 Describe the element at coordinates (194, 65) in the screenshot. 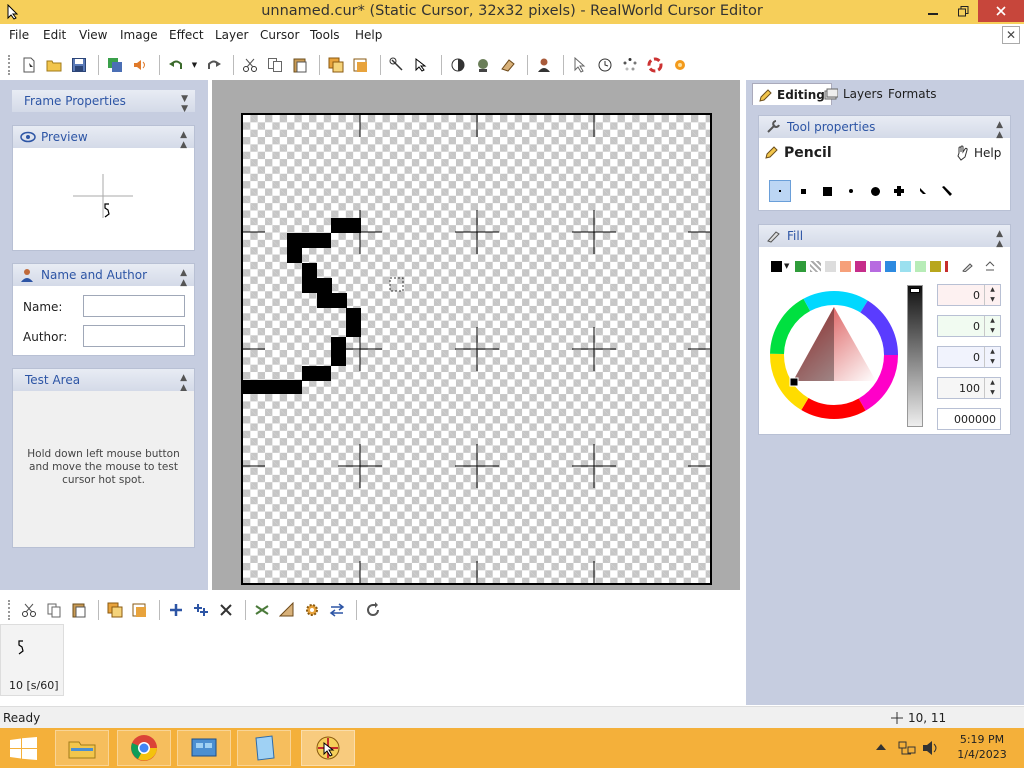

I see `undo-dropdown-icon: ▼` at that location.